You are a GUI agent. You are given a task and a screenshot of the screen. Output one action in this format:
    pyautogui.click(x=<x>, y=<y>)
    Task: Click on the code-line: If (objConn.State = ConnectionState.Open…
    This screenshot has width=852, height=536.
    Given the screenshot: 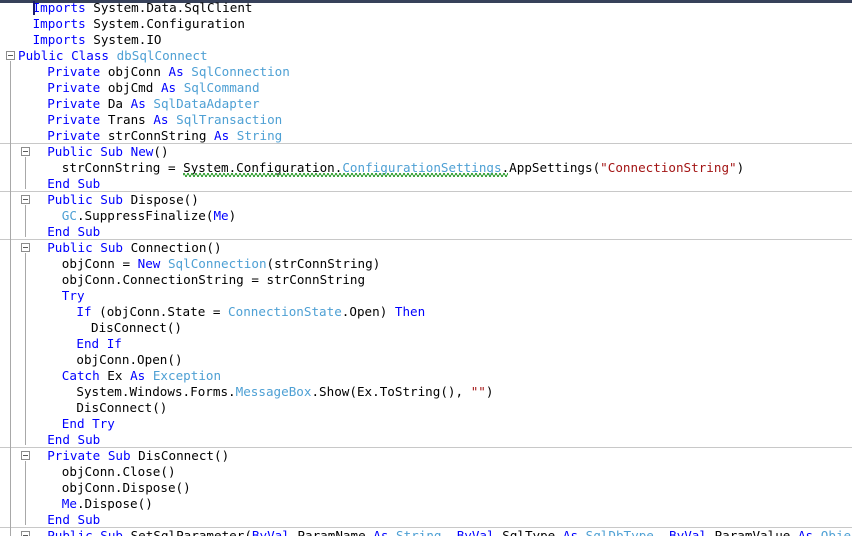 What is the action you would take?
    pyautogui.click(x=426, y=312)
    